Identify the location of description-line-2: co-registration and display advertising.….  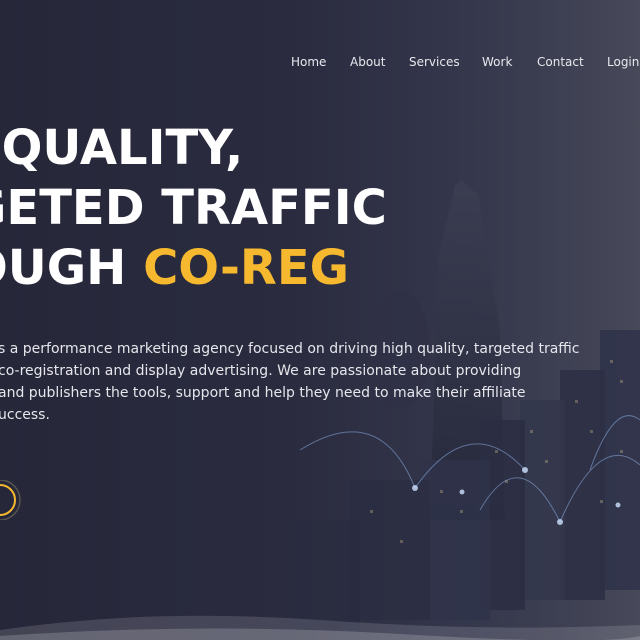
(261, 371).